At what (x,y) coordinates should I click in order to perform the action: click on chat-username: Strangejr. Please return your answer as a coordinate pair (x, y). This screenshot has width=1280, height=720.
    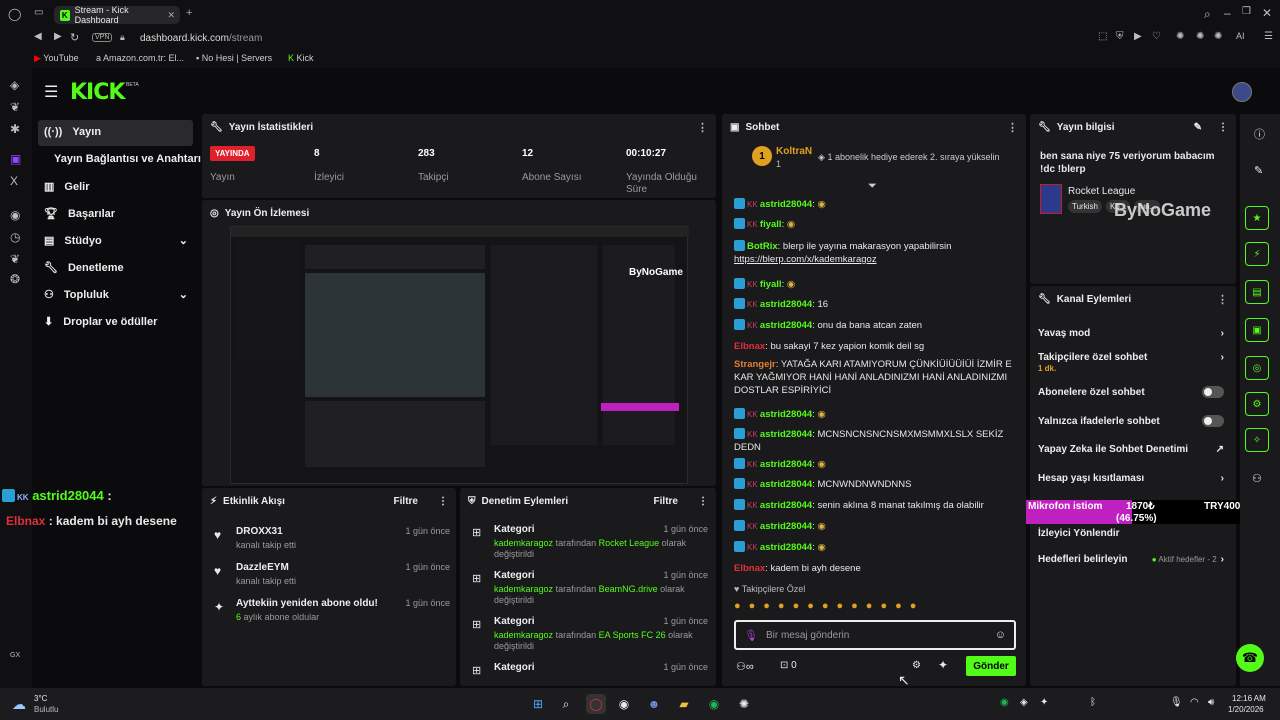
    Looking at the image, I should click on (755, 364).